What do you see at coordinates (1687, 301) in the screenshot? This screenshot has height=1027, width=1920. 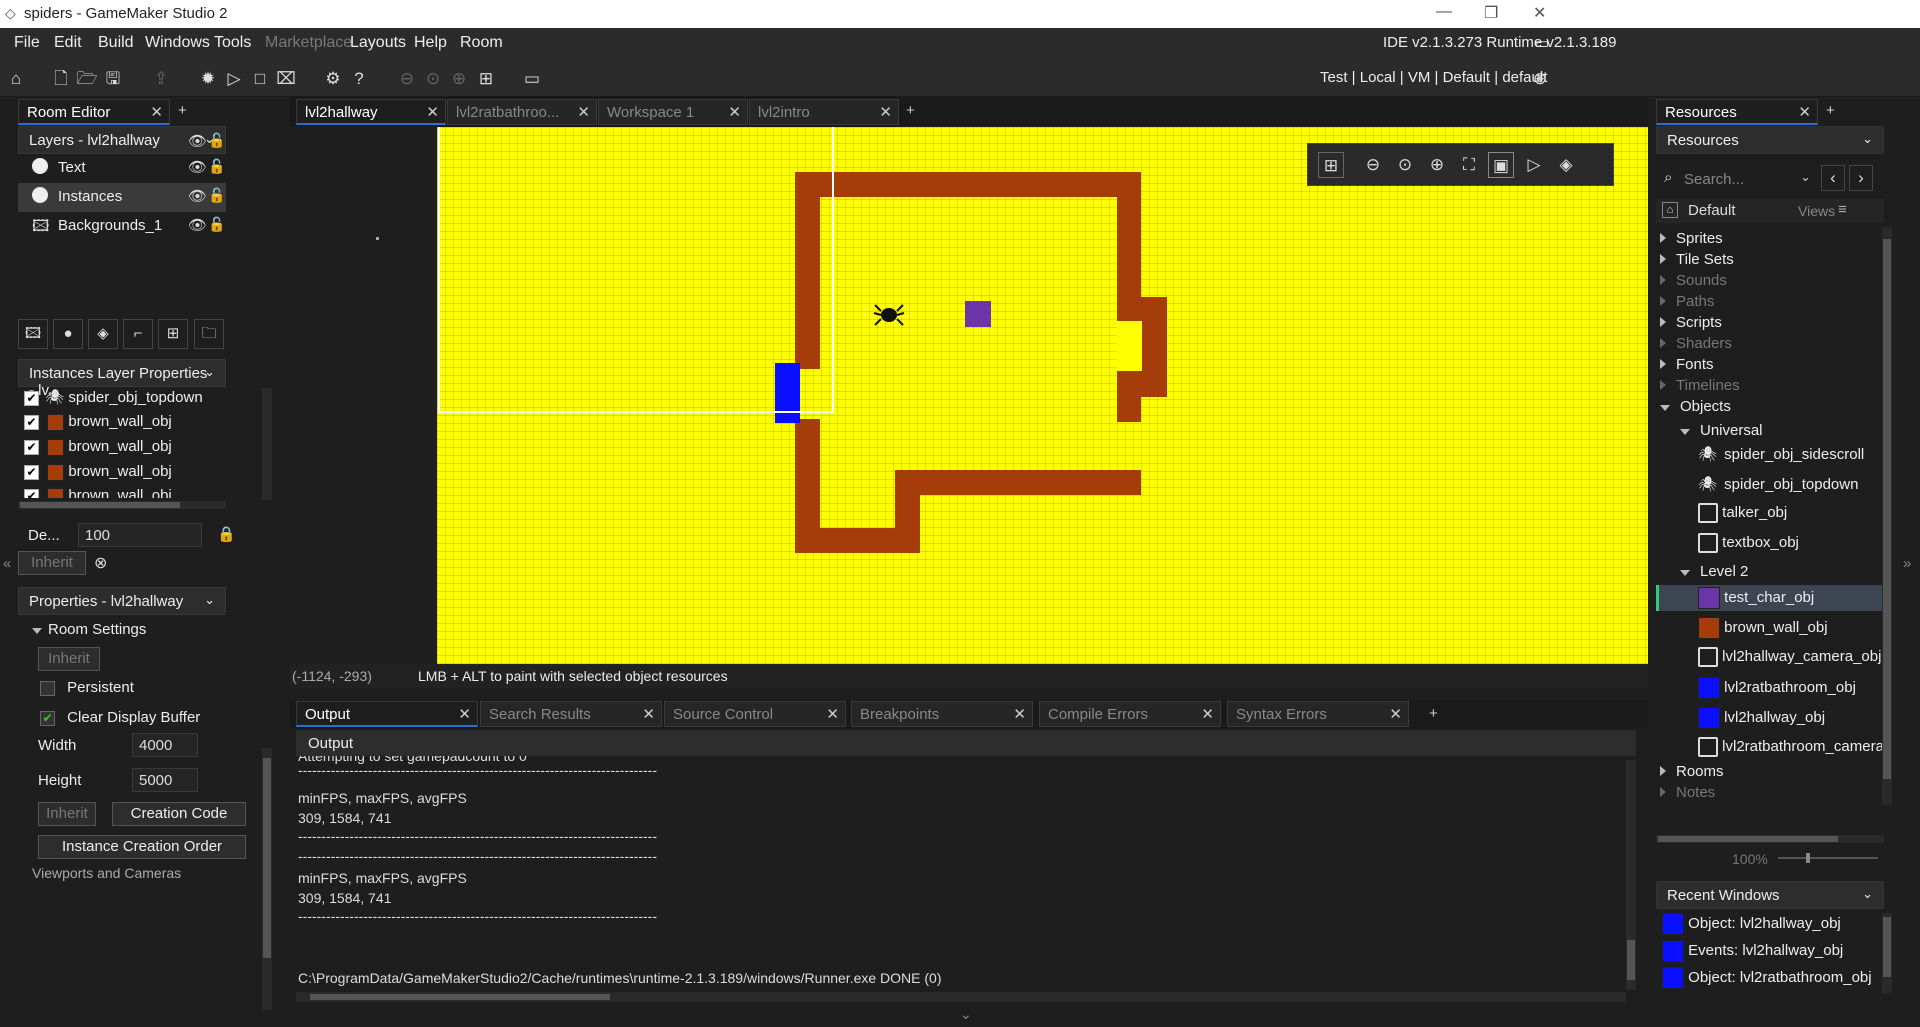 I see `tree-paths: Paths` at bounding box center [1687, 301].